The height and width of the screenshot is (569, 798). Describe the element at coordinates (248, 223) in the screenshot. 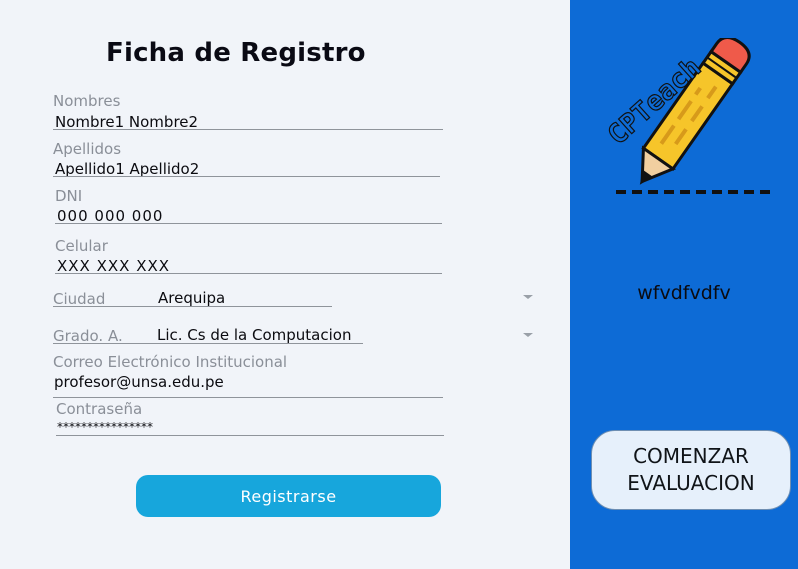

I see `dni-underline` at that location.